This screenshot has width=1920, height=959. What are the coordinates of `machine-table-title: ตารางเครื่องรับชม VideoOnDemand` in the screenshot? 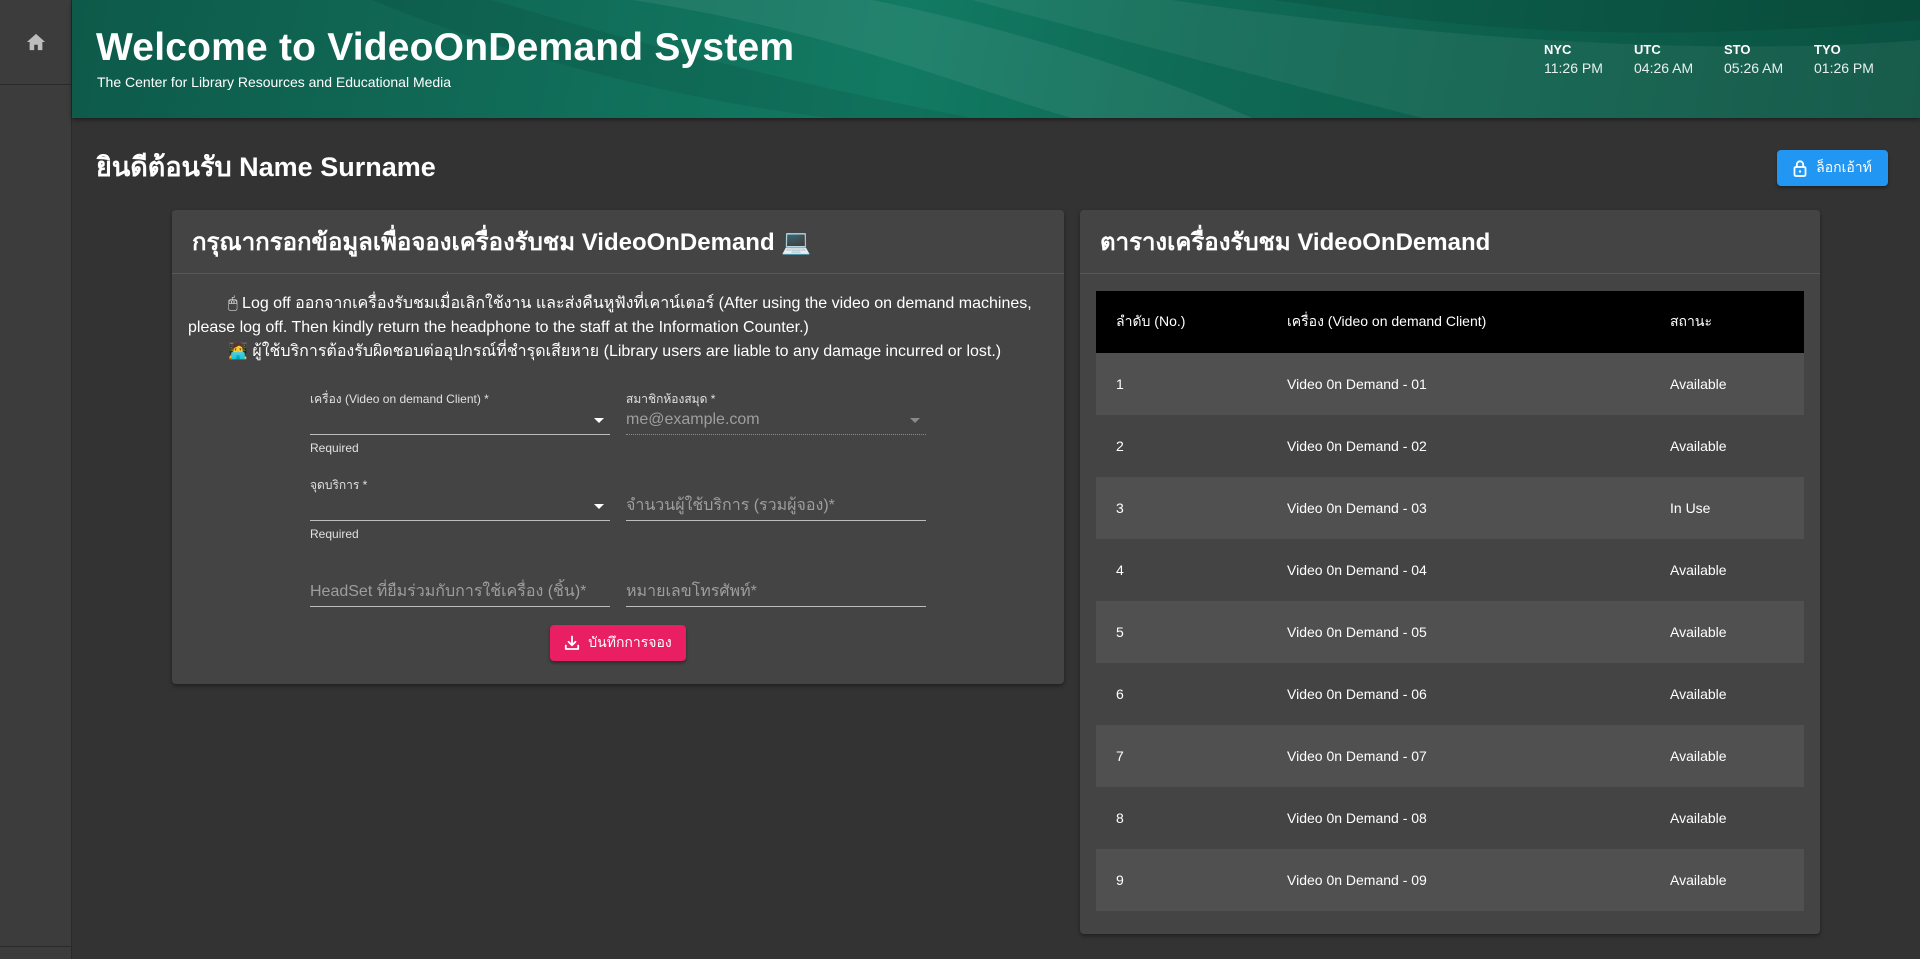 It's located at (1450, 242).